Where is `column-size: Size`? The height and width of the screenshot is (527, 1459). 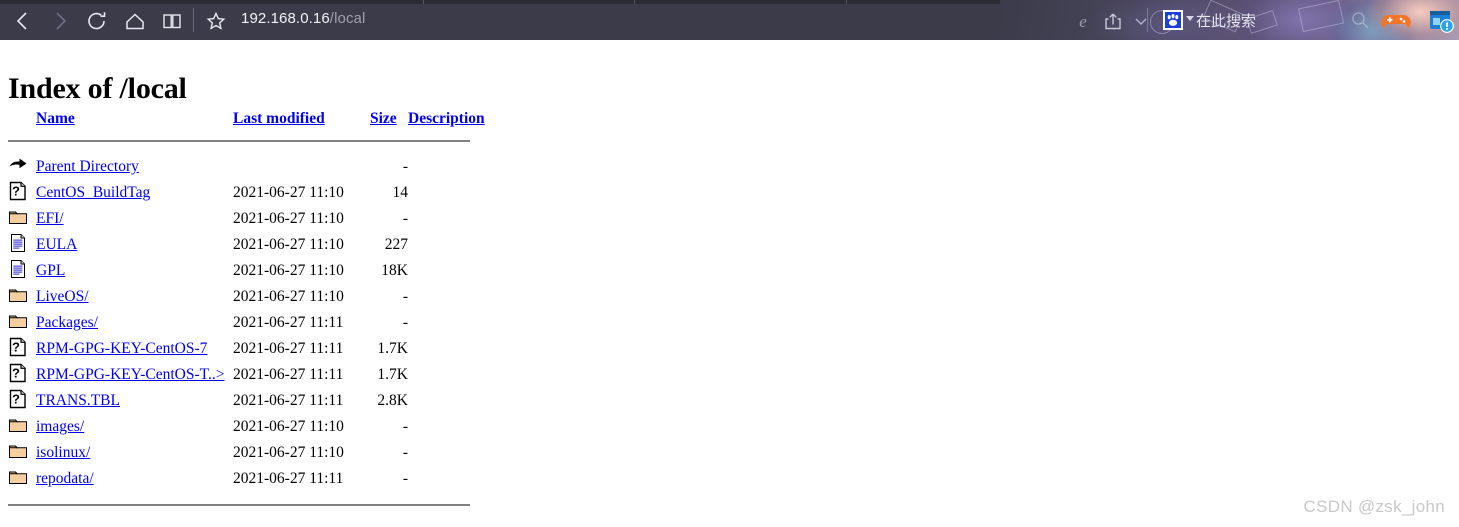
column-size: Size is located at coordinates (389, 117).